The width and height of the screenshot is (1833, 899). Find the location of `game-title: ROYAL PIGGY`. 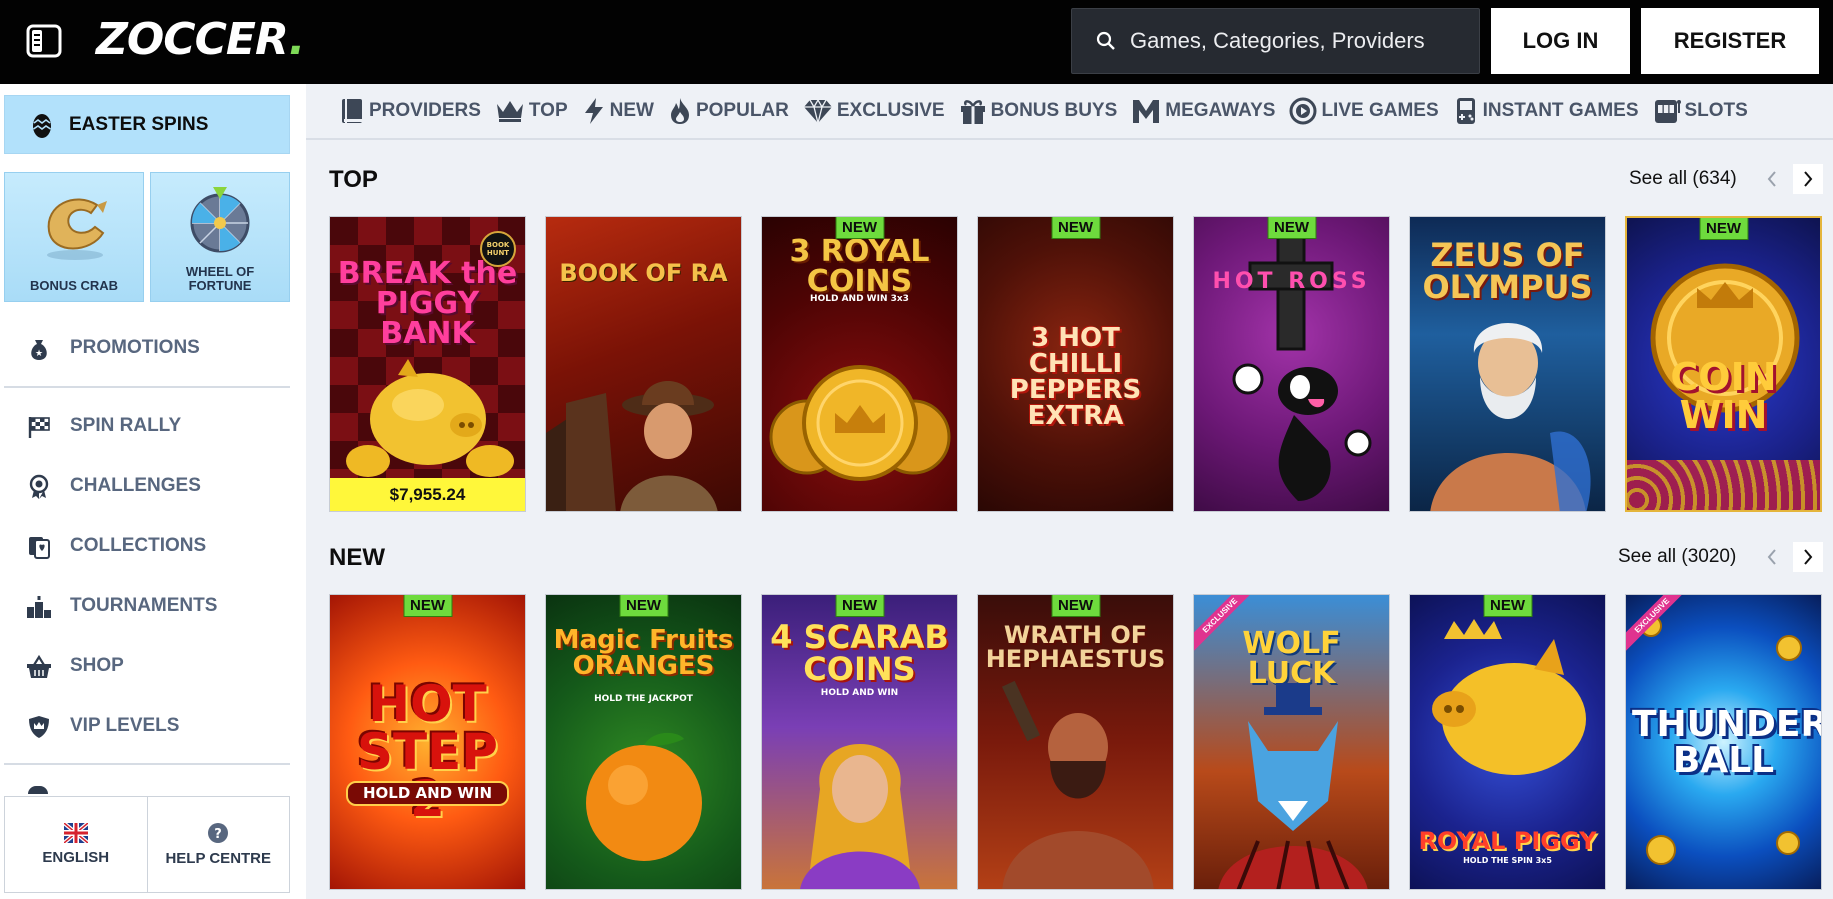

game-title: ROYAL PIGGY is located at coordinates (1507, 841).